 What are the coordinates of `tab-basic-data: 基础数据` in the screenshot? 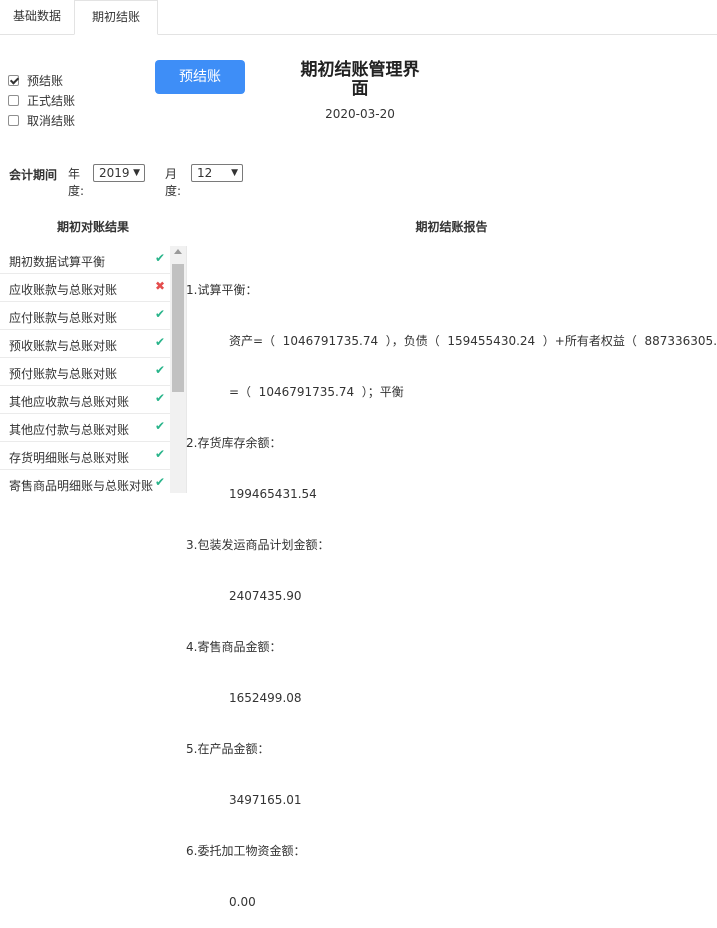 It's located at (37, 17).